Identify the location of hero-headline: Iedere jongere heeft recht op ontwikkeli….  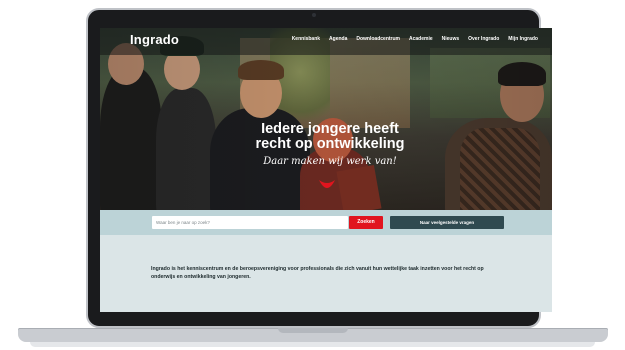
(330, 137).